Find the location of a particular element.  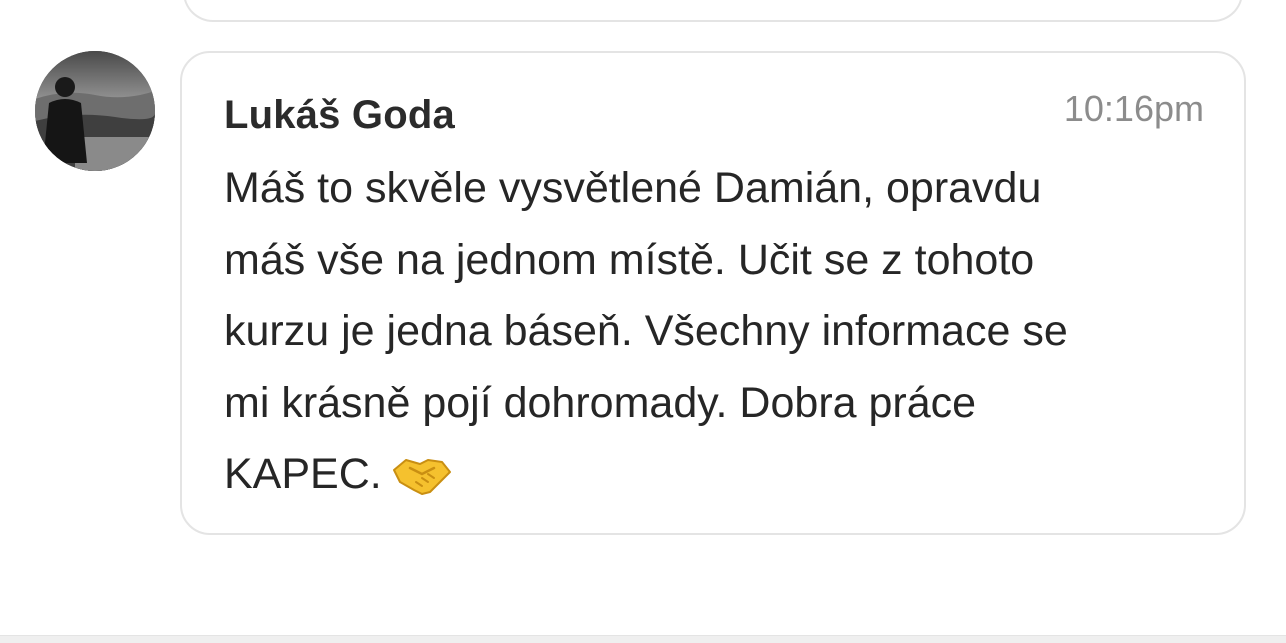

avatar is located at coordinates (95, 111).